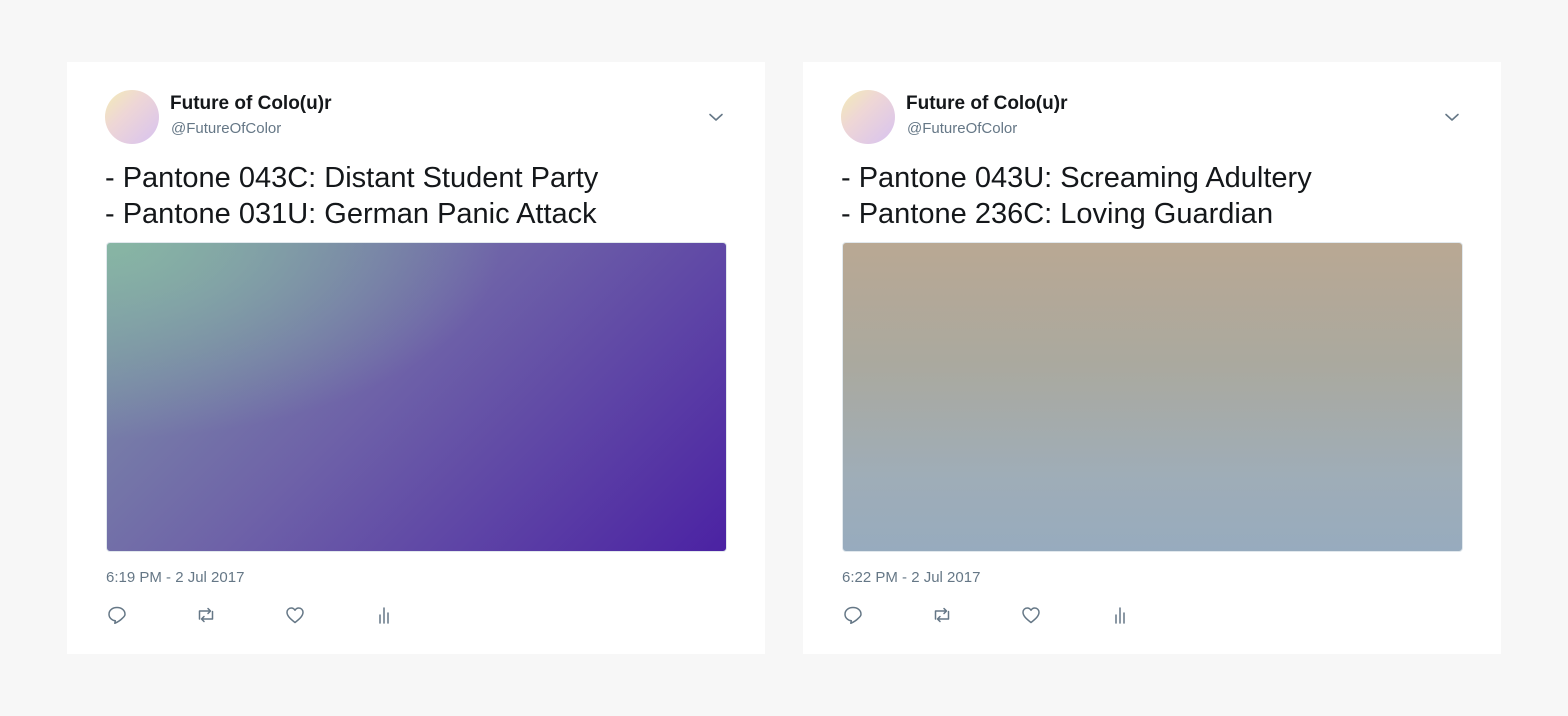  What do you see at coordinates (352, 178) in the screenshot?
I see `tweet-text-line: - Pantone 043C: Distant Student Party` at bounding box center [352, 178].